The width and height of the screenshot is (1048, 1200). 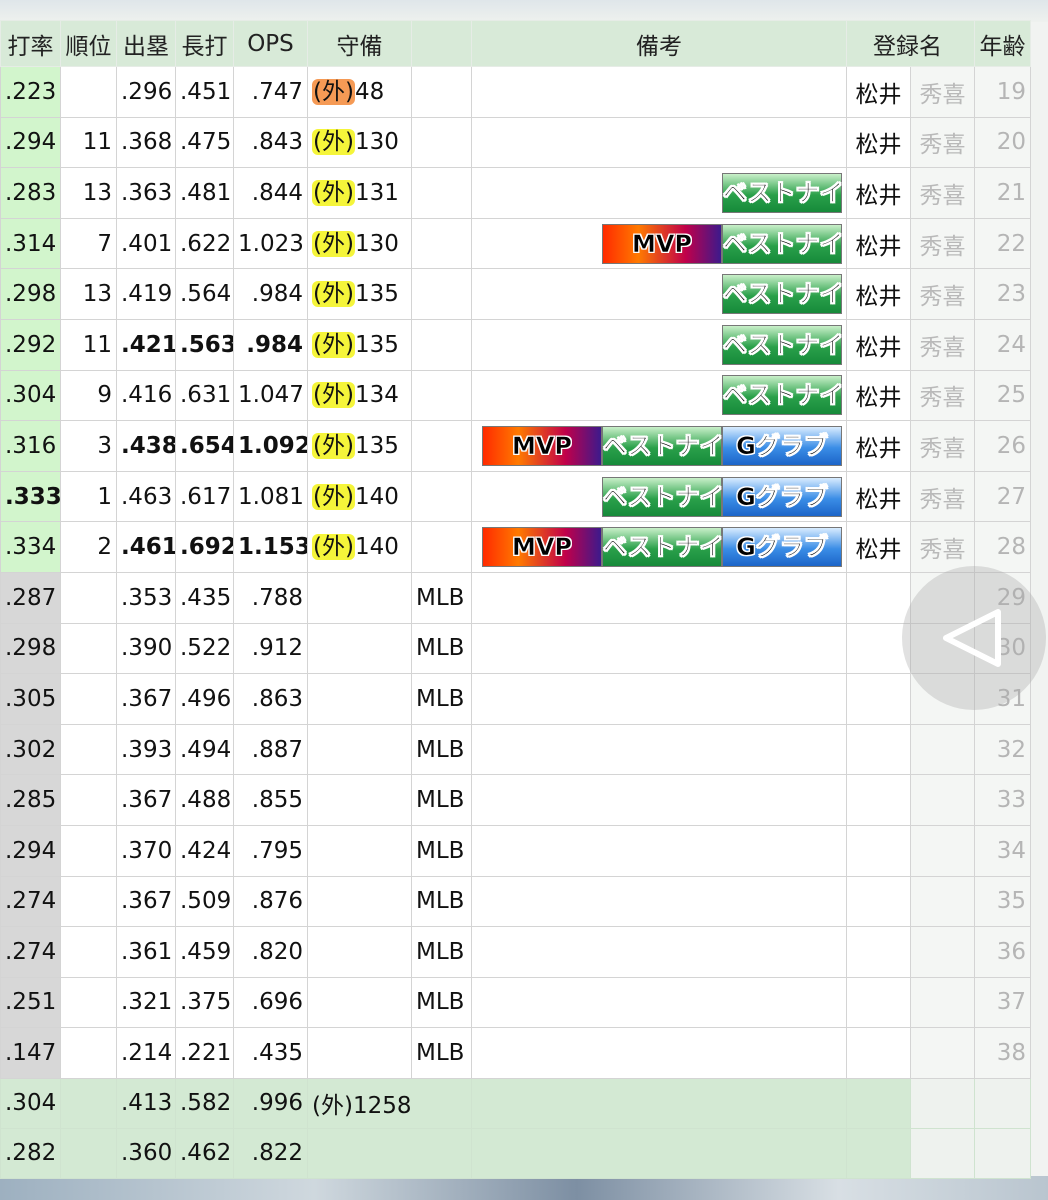 I want to click on total-obp: .413, so click(x=146, y=1103).